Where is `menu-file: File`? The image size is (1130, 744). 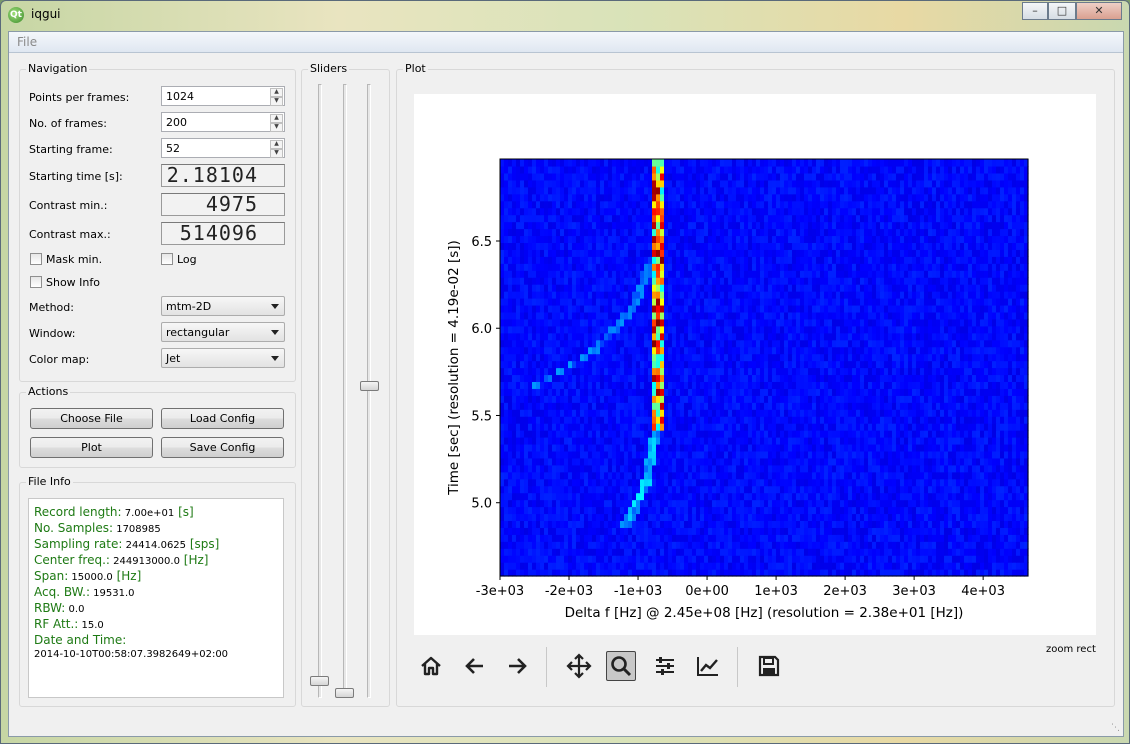 menu-file: File is located at coordinates (27, 42).